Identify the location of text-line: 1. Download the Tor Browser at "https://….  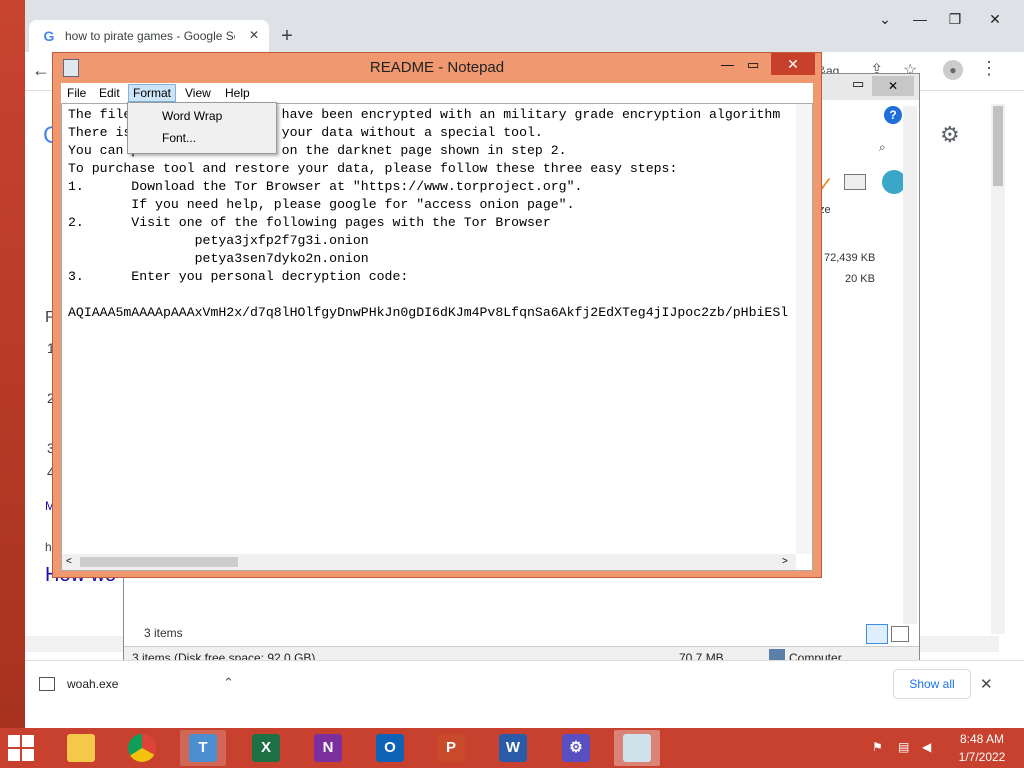
(325, 186).